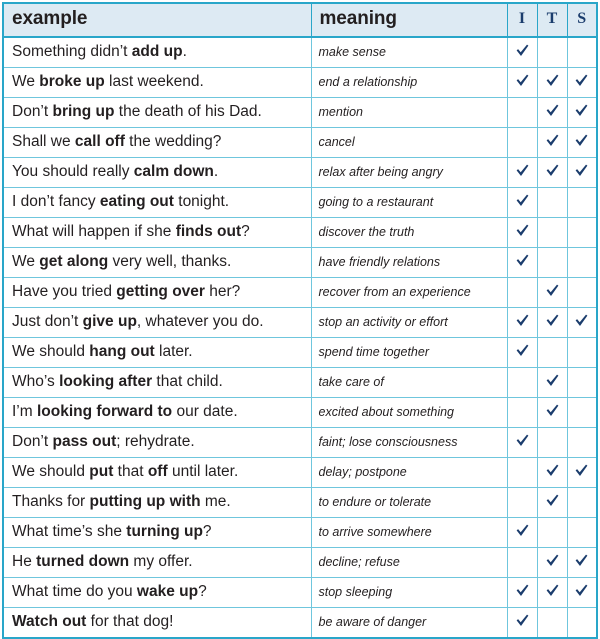 Image resolution: width=600 pixels, height=639 pixels. Describe the element at coordinates (157, 592) in the screenshot. I see `example-cell: What time do you wake up?` at that location.